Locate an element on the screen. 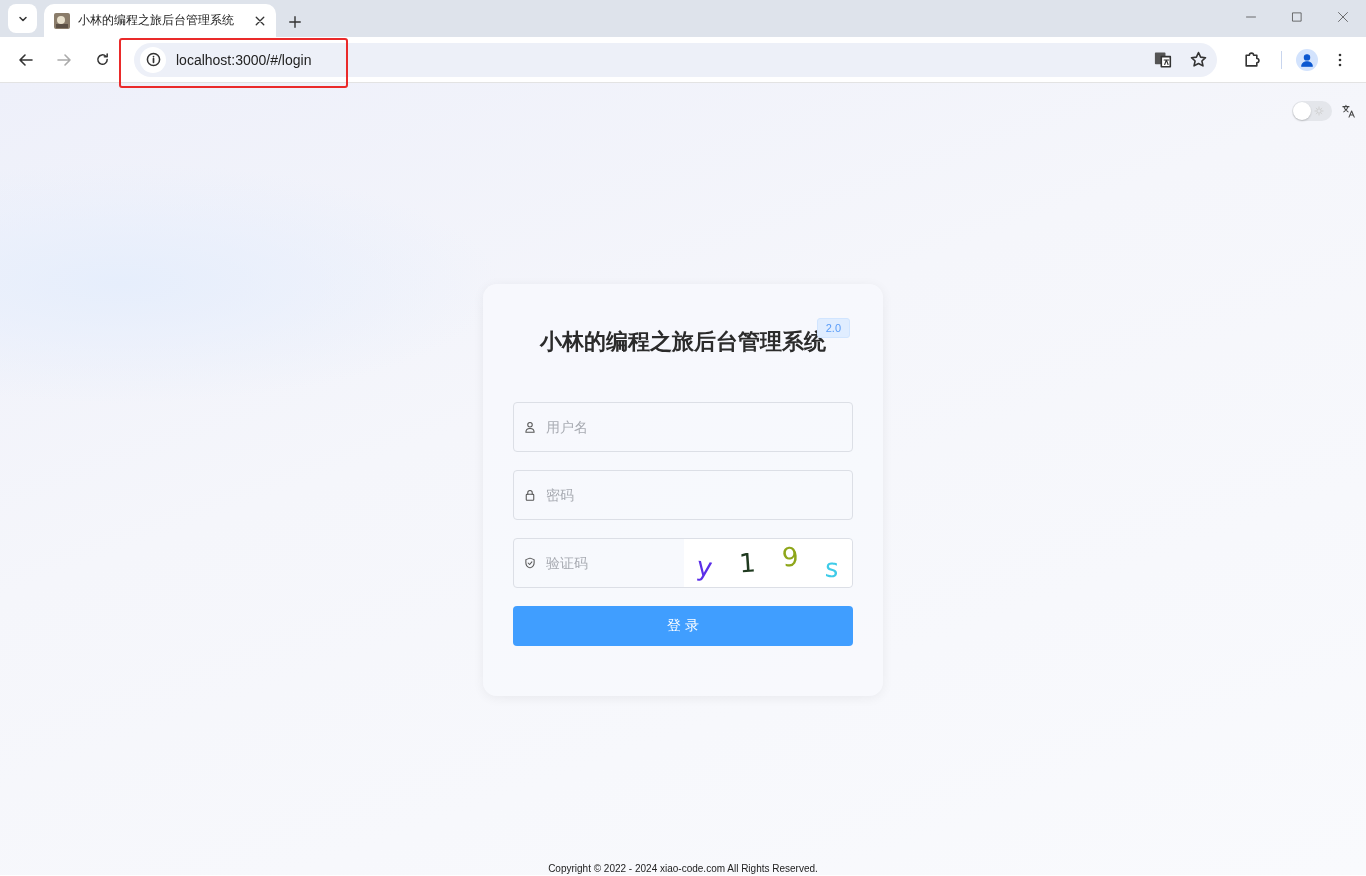 Image resolution: width=1366 pixels, height=876 pixels. captcha-input: 验证码 is located at coordinates (610, 563).